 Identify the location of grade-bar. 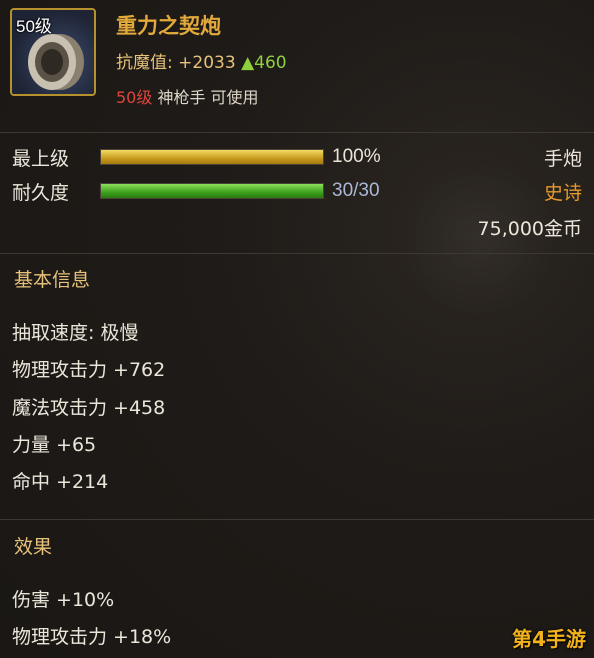
(212, 157).